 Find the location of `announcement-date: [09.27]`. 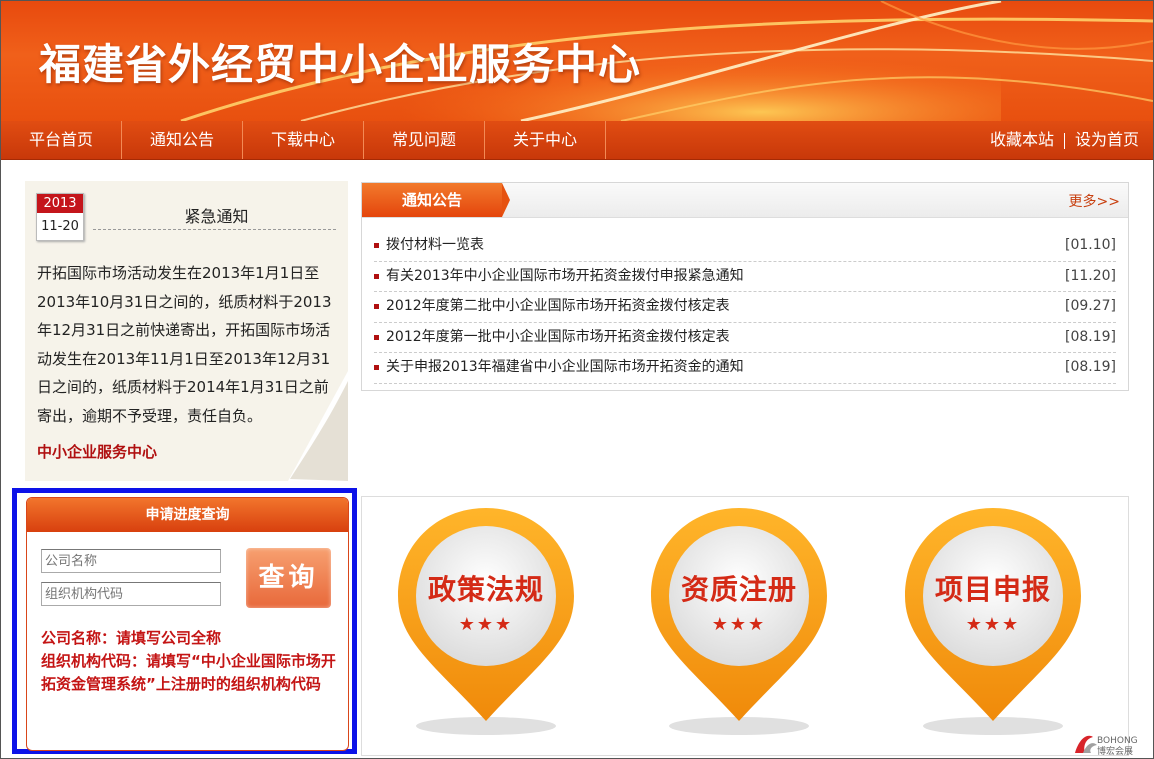

announcement-date: [09.27] is located at coordinates (1090, 306).